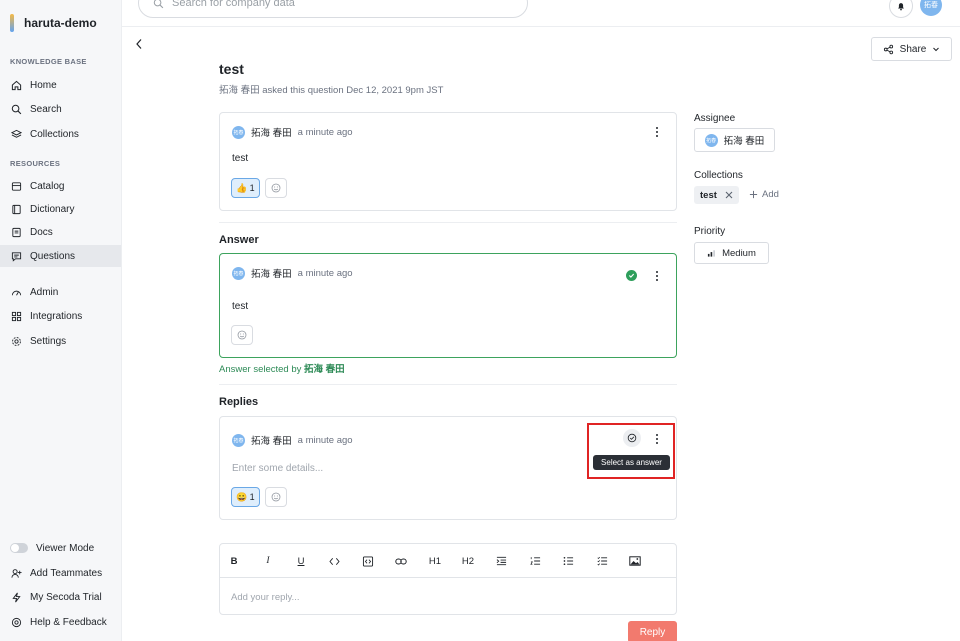  I want to click on priority-selector: Medium, so click(731, 253).